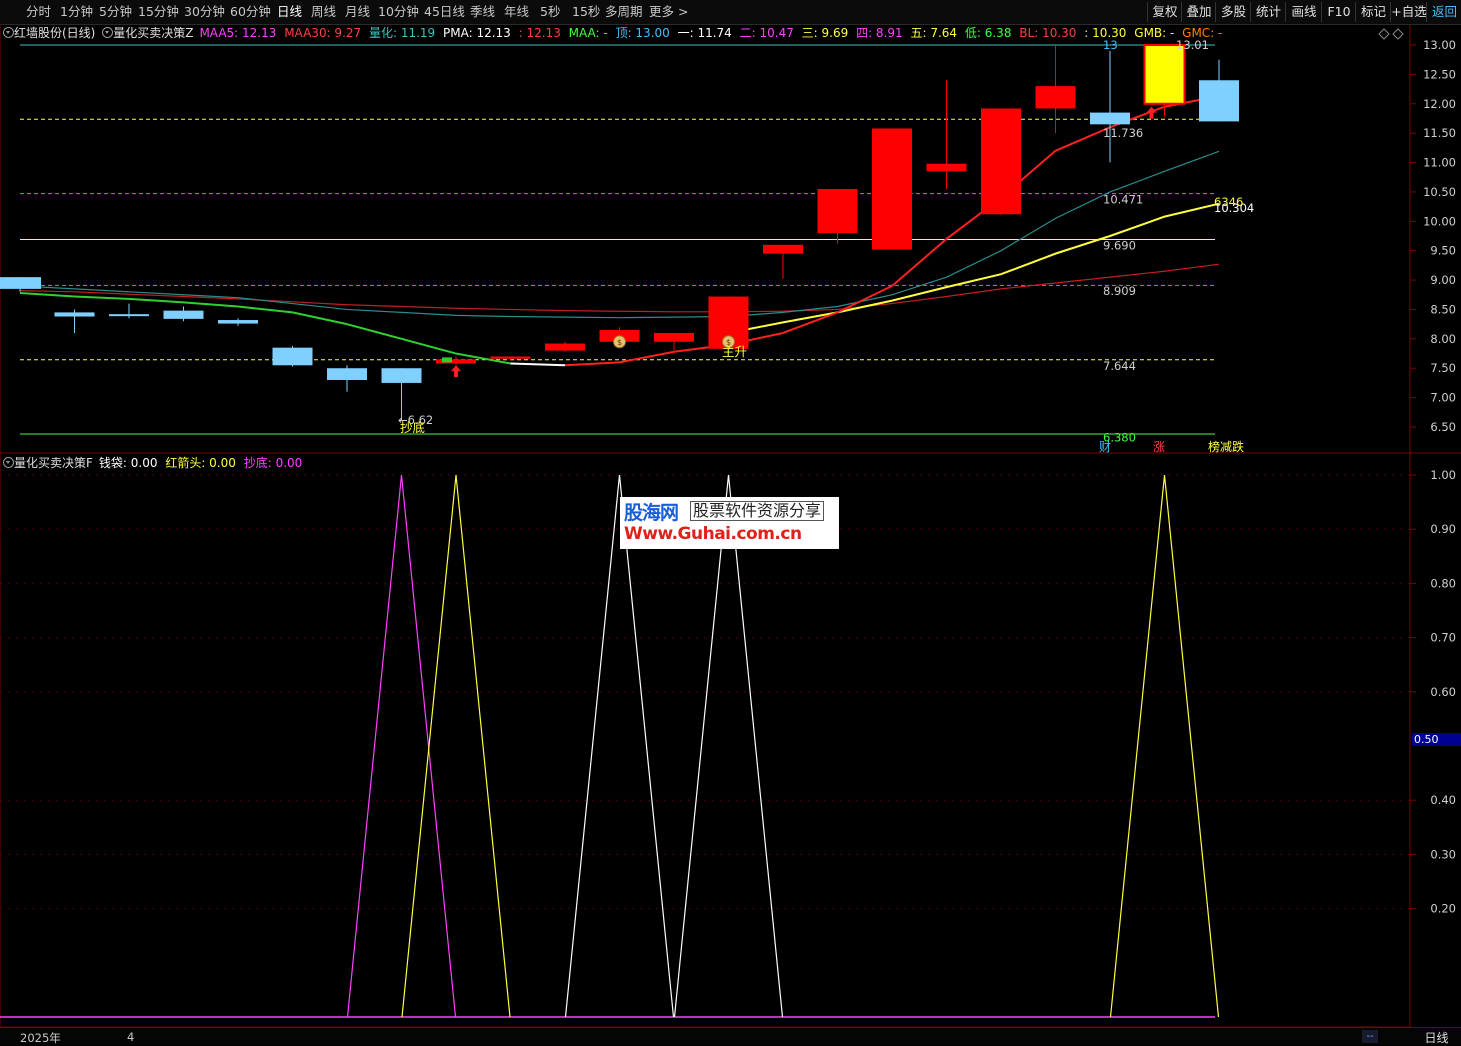 This screenshot has height=1046, width=1461. I want to click on price-tick-label-12: 7.00, so click(1443, 398).